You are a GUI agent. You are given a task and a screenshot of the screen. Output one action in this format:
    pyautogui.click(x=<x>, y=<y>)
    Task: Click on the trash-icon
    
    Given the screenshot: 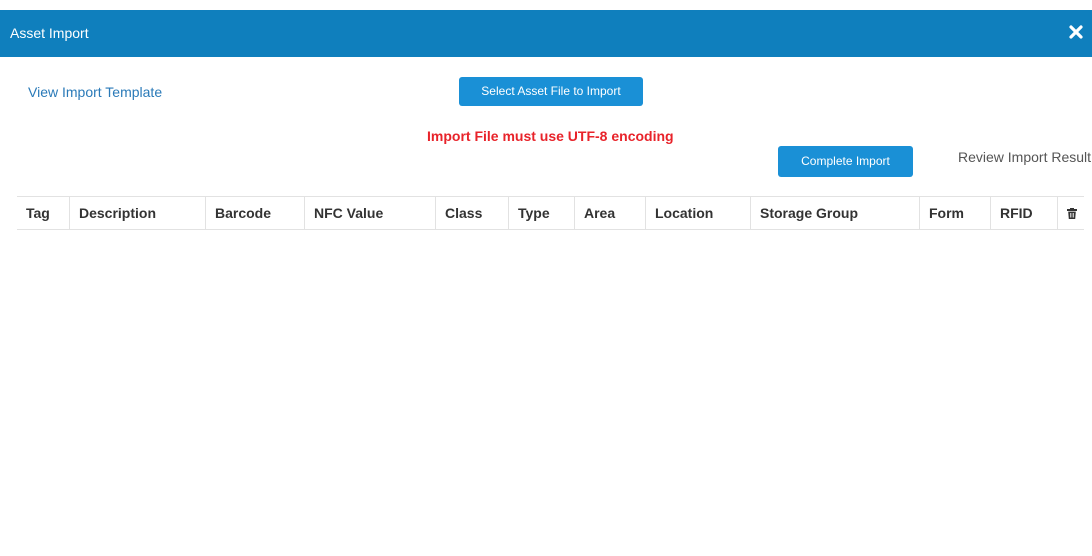 What is the action you would take?
    pyautogui.click(x=1072, y=214)
    